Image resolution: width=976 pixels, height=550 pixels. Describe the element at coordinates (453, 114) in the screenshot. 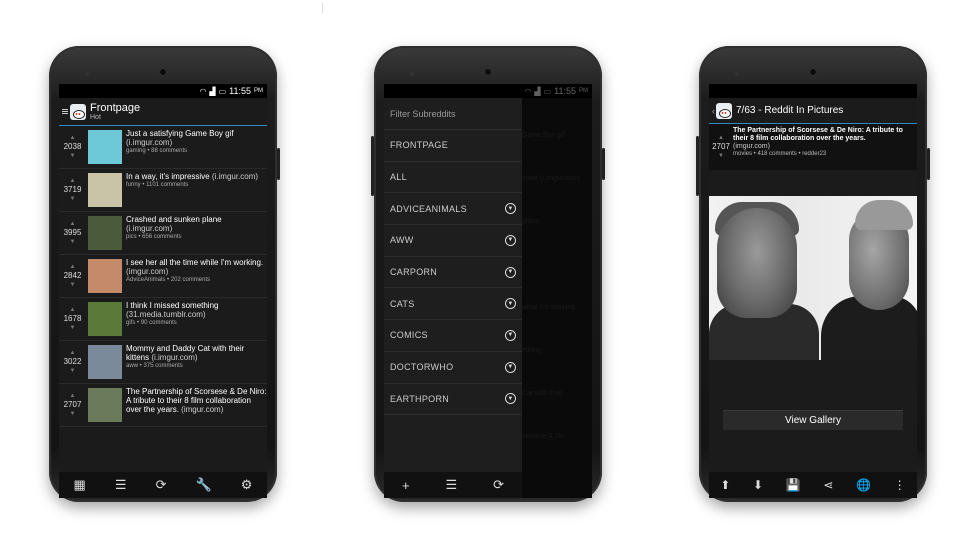

I see `filter-subreddits-input: Filter Subreddits` at that location.